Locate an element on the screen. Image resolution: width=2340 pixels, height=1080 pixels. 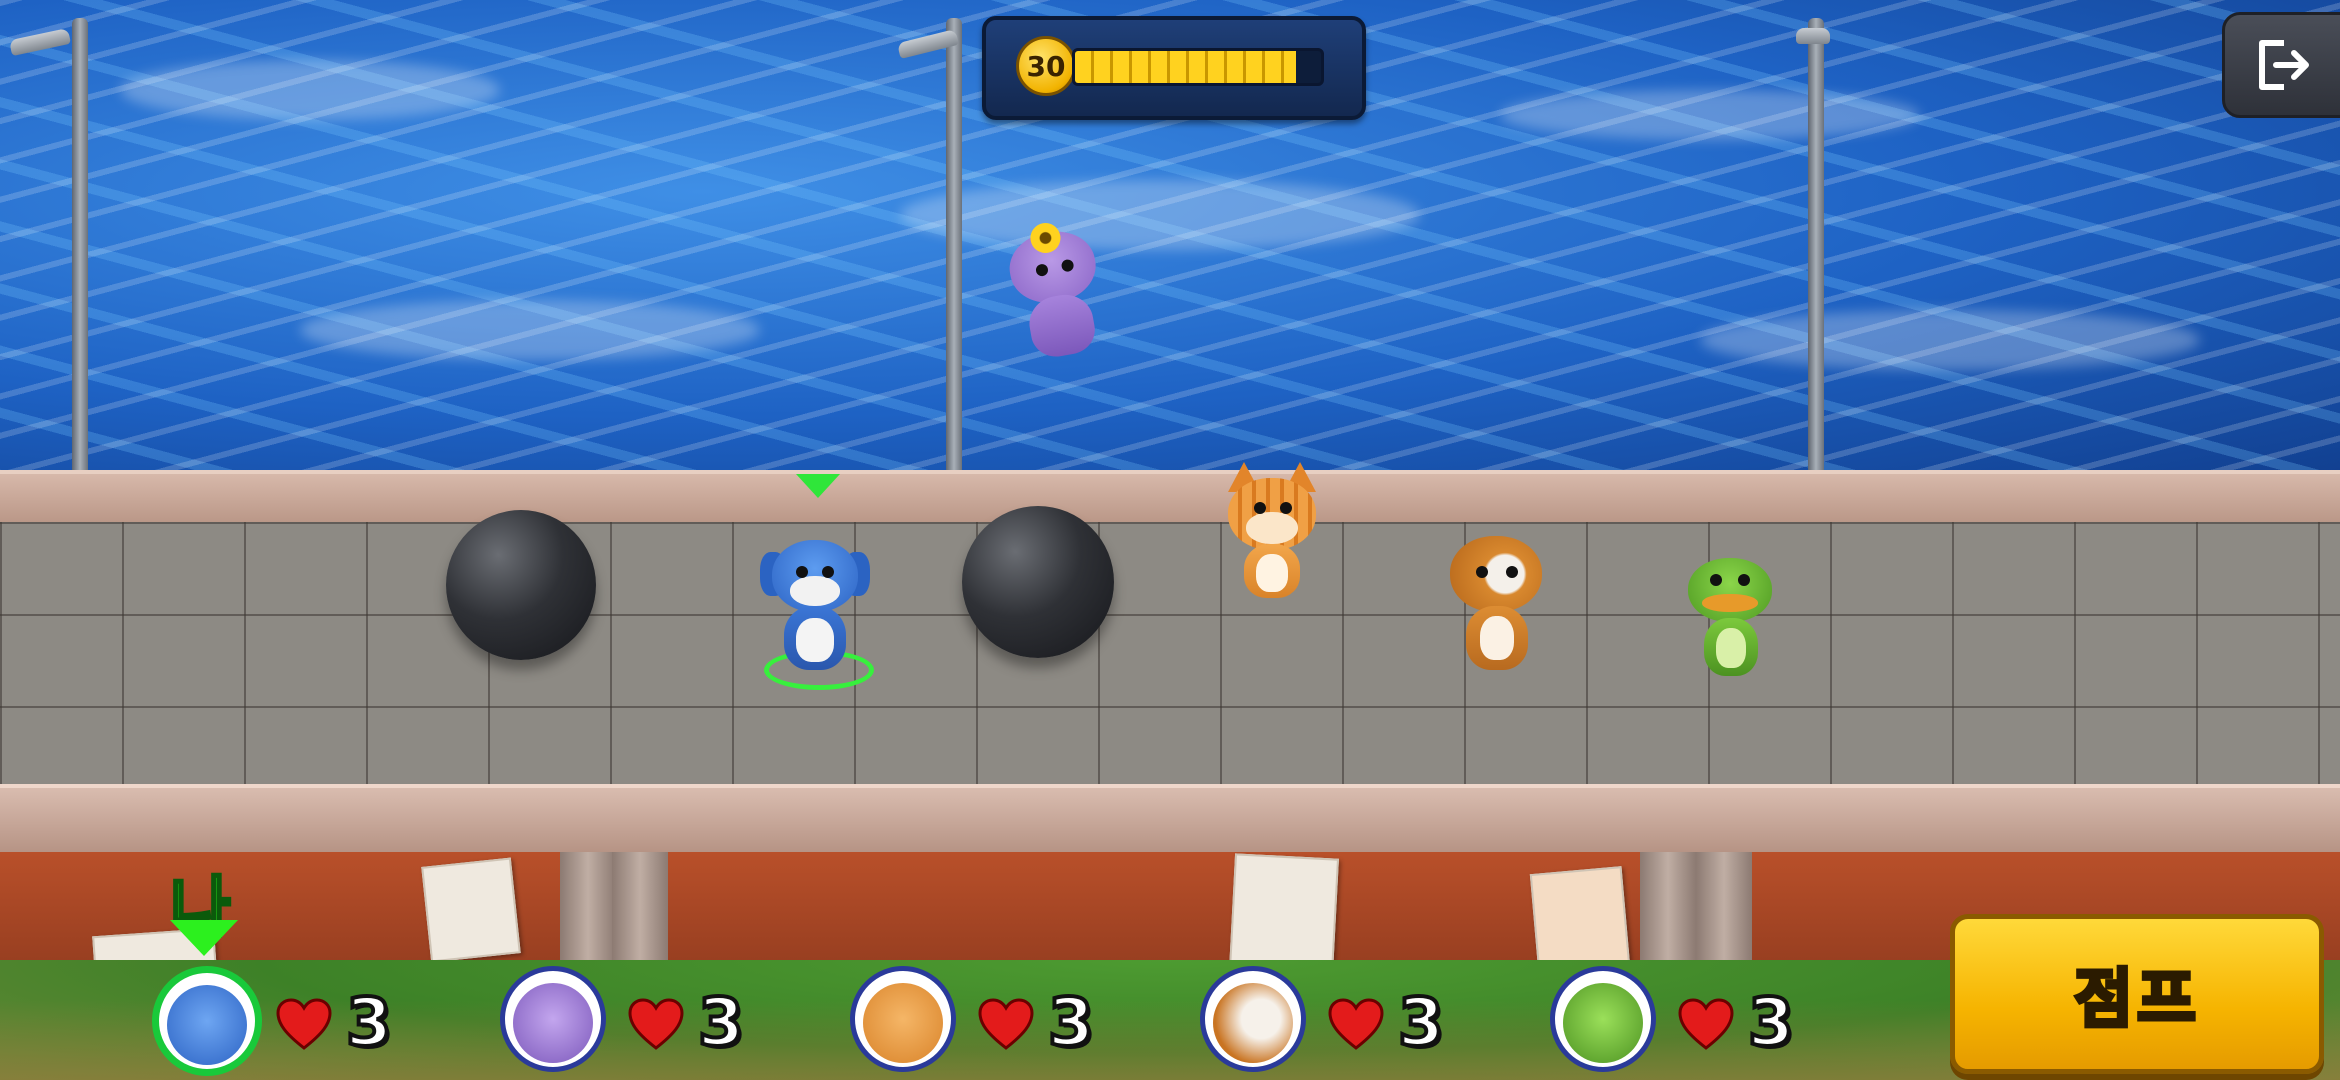
jump-button: 점프 is located at coordinates (2137, 994).